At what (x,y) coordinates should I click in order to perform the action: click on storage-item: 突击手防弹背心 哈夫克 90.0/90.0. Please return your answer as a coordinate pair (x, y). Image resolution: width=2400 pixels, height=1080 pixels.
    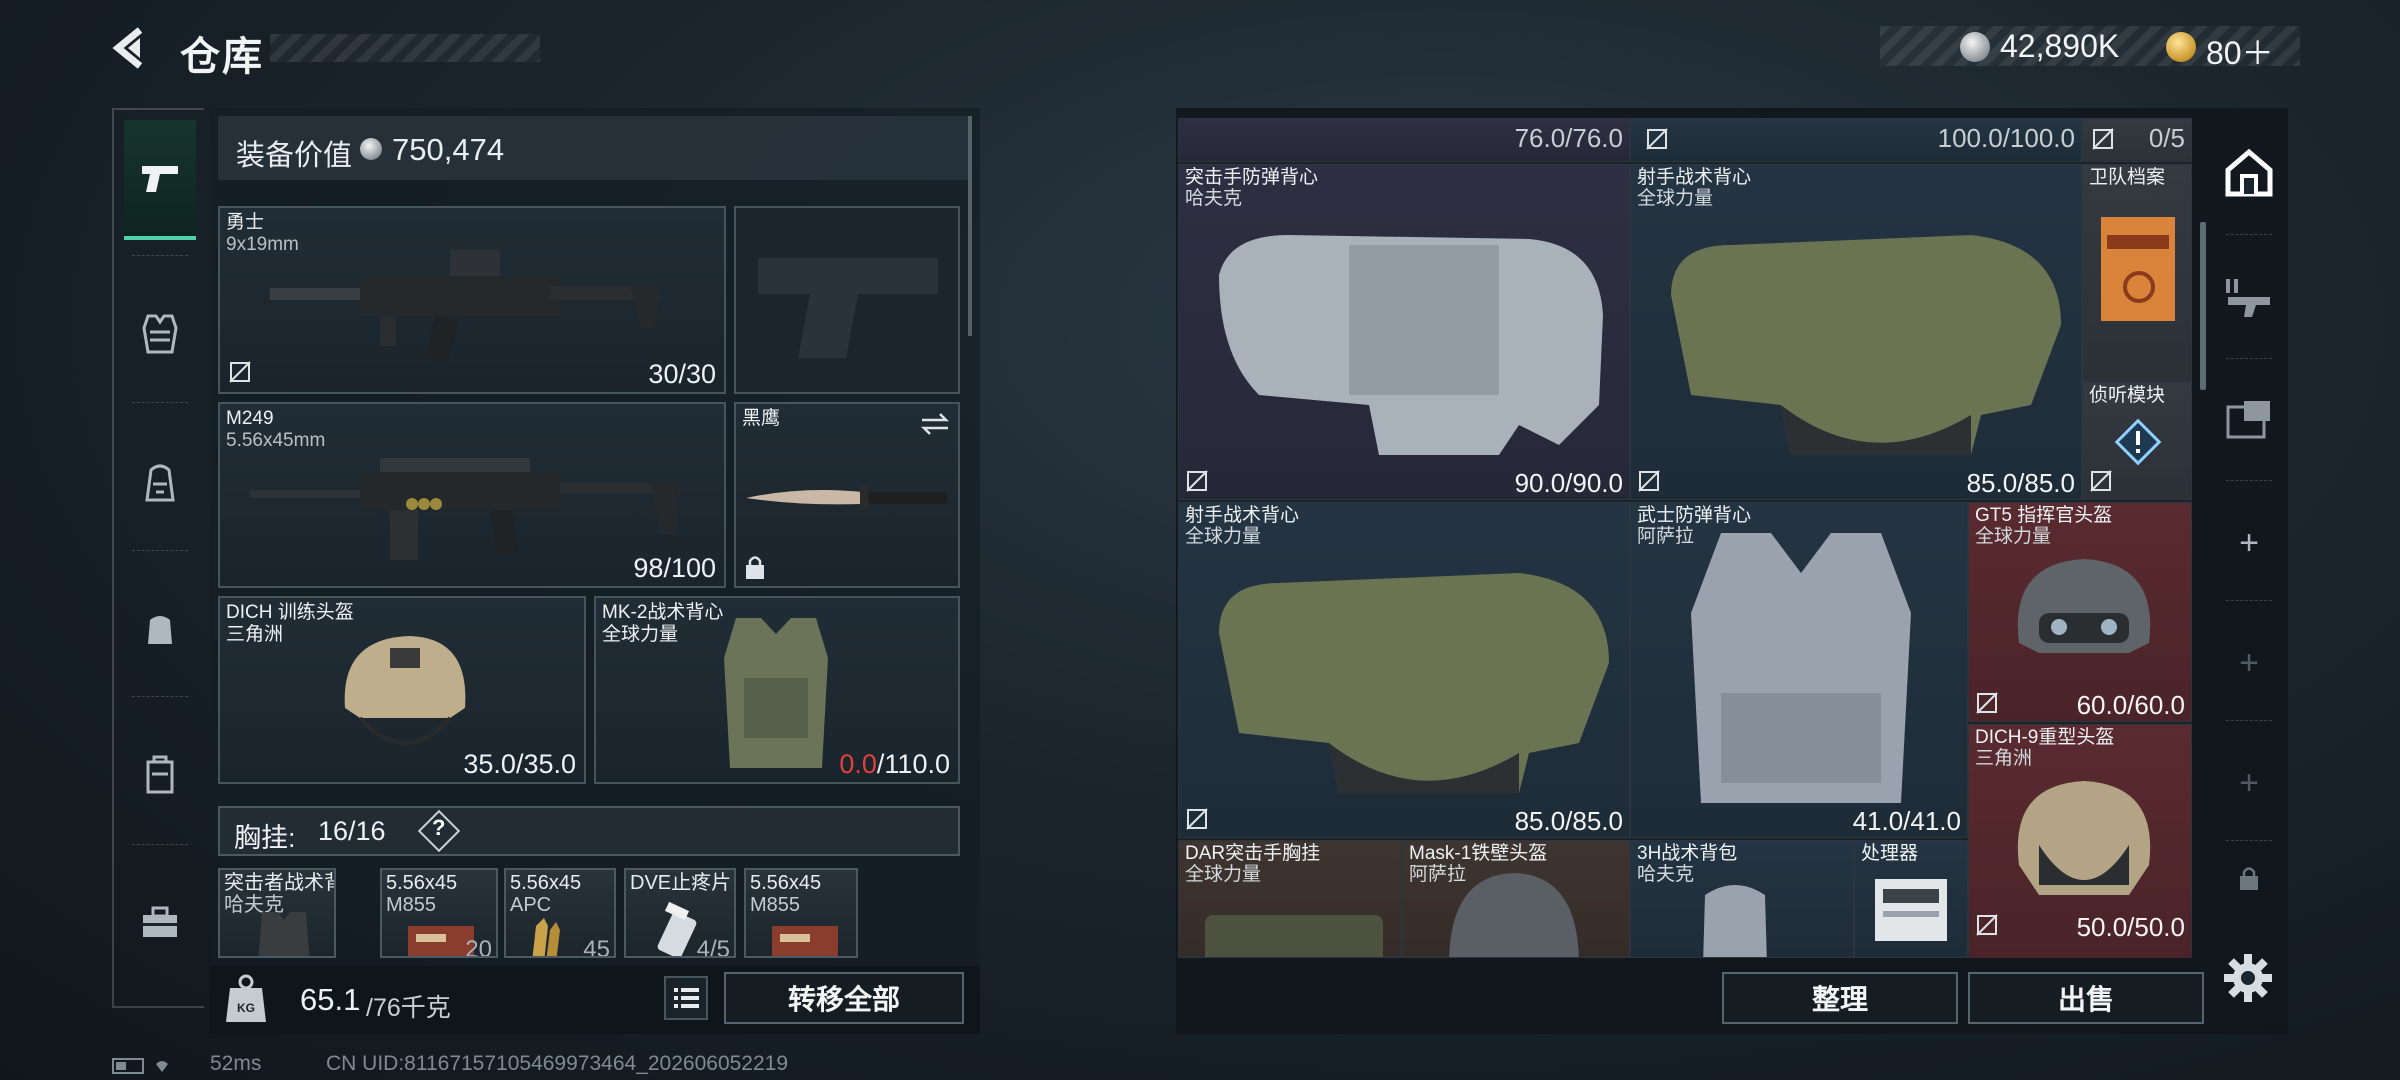
    Looking at the image, I should click on (1404, 332).